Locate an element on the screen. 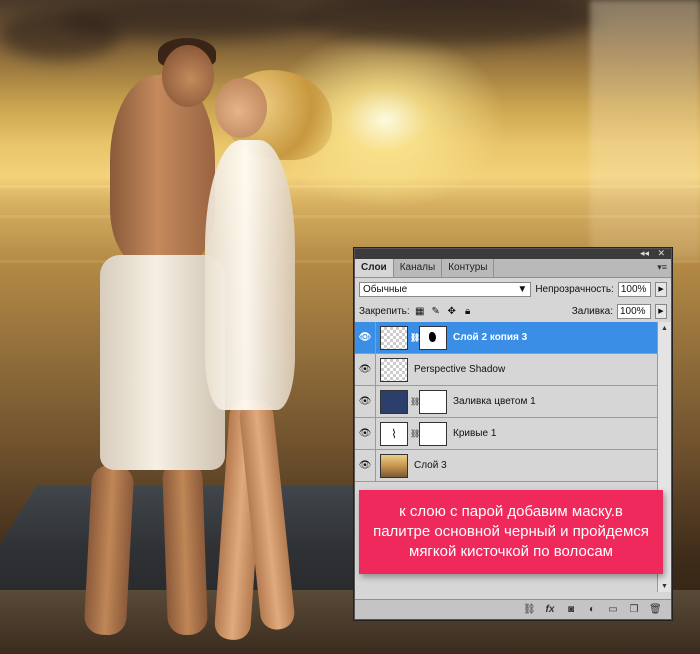 The width and height of the screenshot is (700, 654). blend-mode-select: Обычные ▼ is located at coordinates (445, 289).